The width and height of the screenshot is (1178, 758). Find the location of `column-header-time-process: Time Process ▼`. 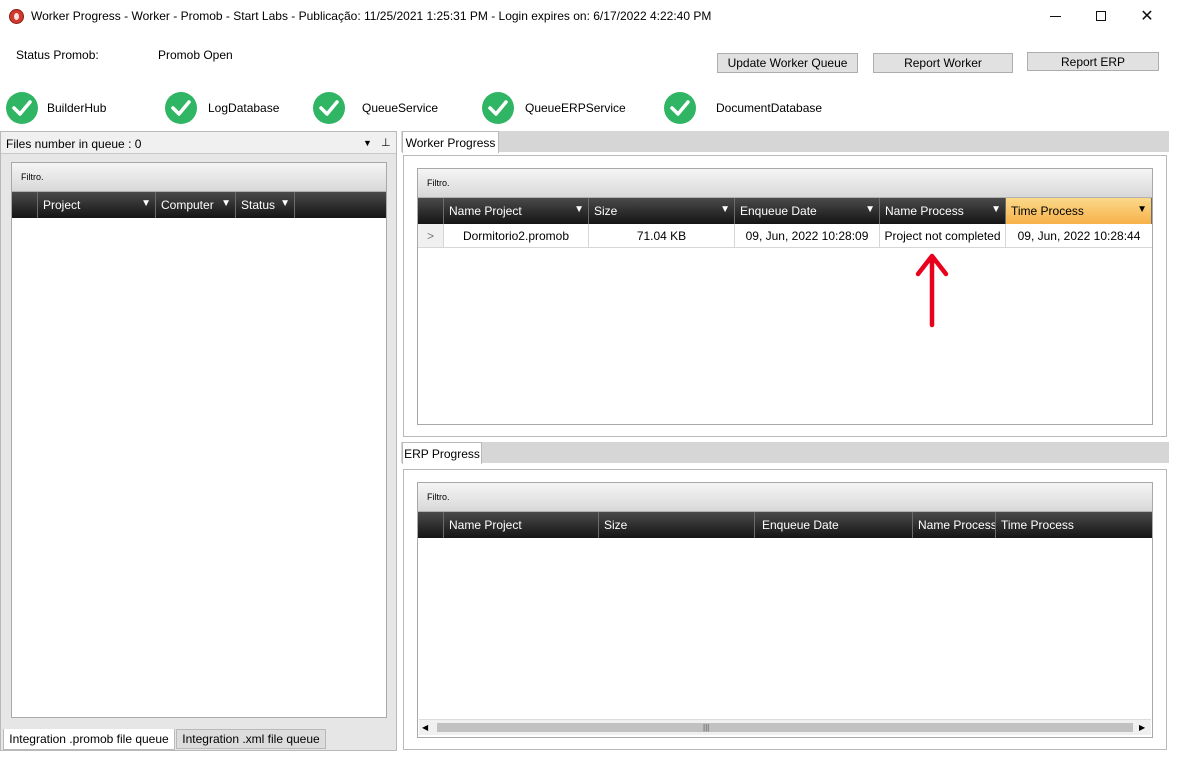

column-header-time-process: Time Process ▼ is located at coordinates (1079, 211).